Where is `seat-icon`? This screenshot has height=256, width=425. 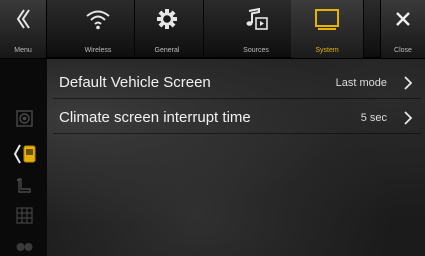 seat-icon is located at coordinates (24, 185).